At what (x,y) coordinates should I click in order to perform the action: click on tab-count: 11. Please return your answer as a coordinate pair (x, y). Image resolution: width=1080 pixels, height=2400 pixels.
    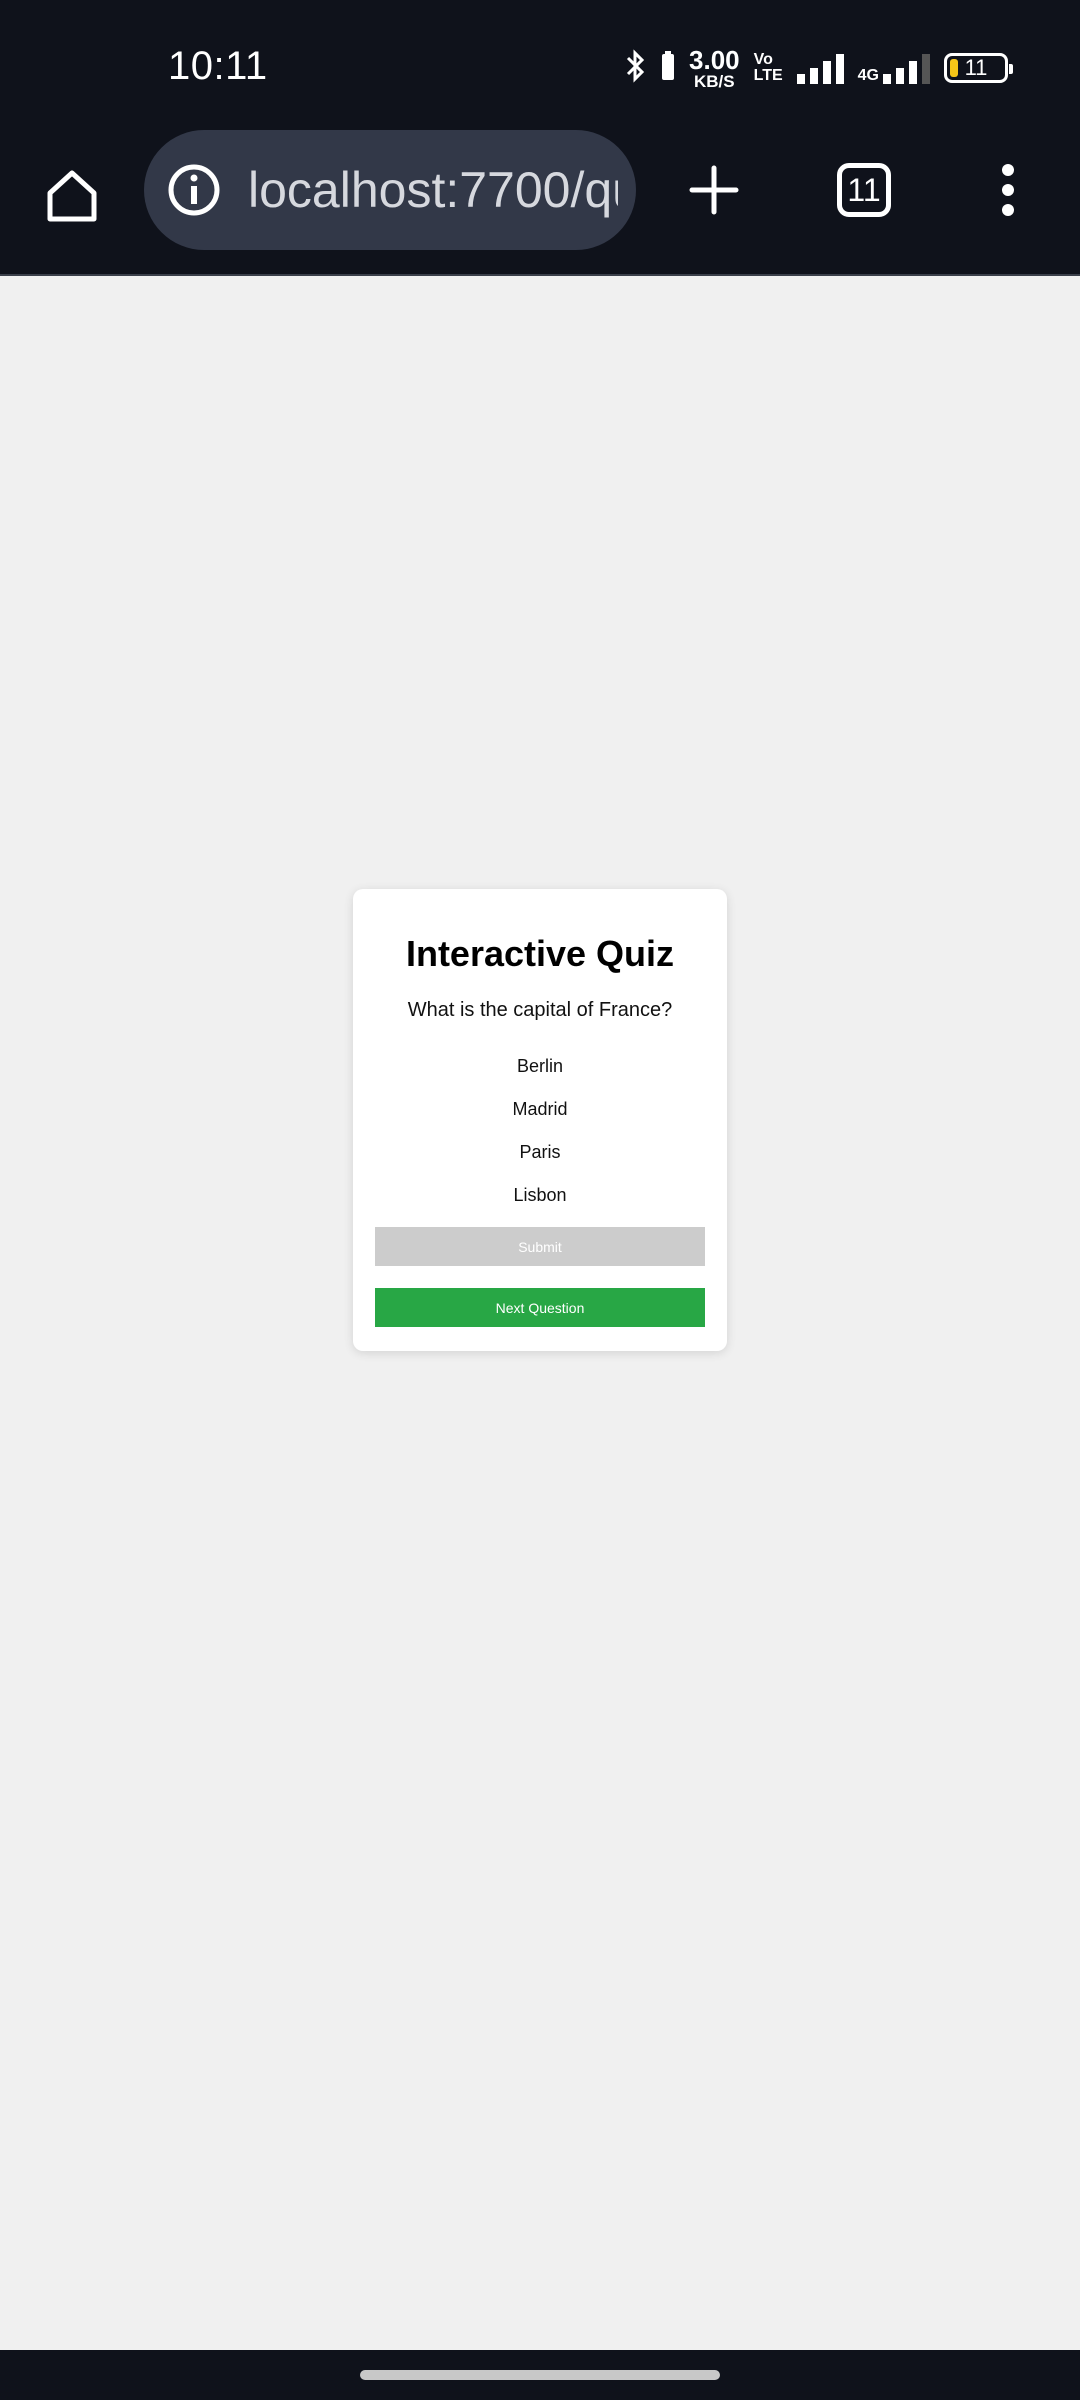
    Looking at the image, I should click on (864, 189).